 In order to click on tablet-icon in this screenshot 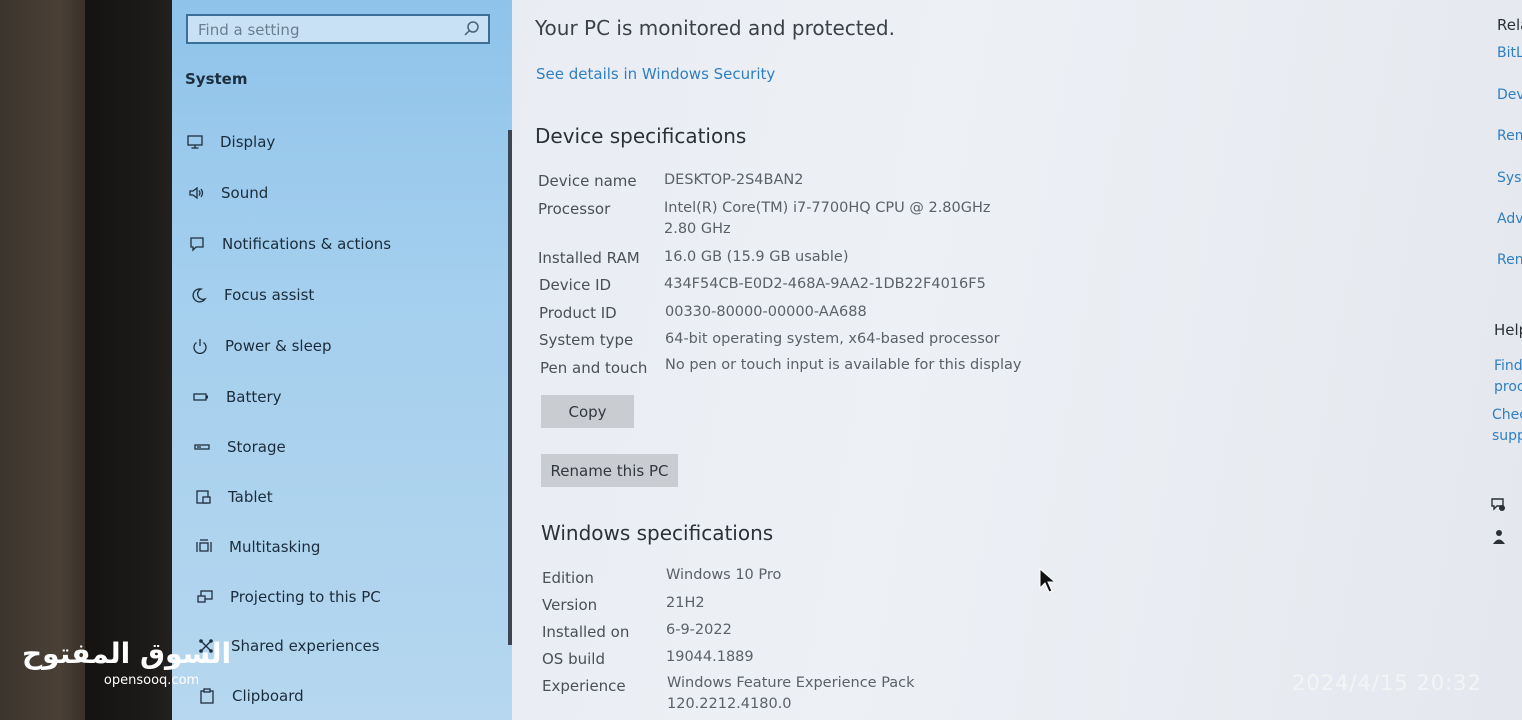, I will do `click(203, 497)`.